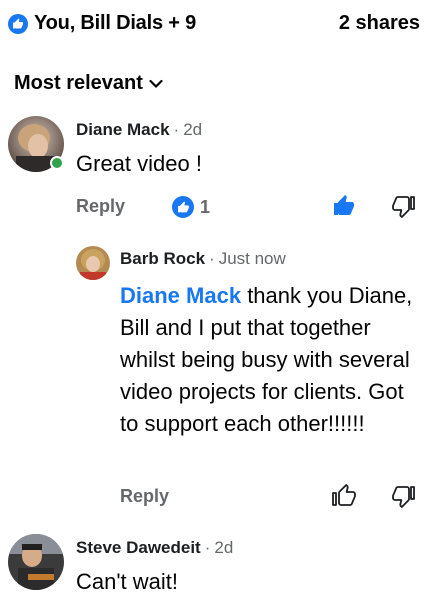 Image resolution: width=432 pixels, height=605 pixels. Describe the element at coordinates (139, 163) in the screenshot. I see `comment-text: Great video !` at that location.